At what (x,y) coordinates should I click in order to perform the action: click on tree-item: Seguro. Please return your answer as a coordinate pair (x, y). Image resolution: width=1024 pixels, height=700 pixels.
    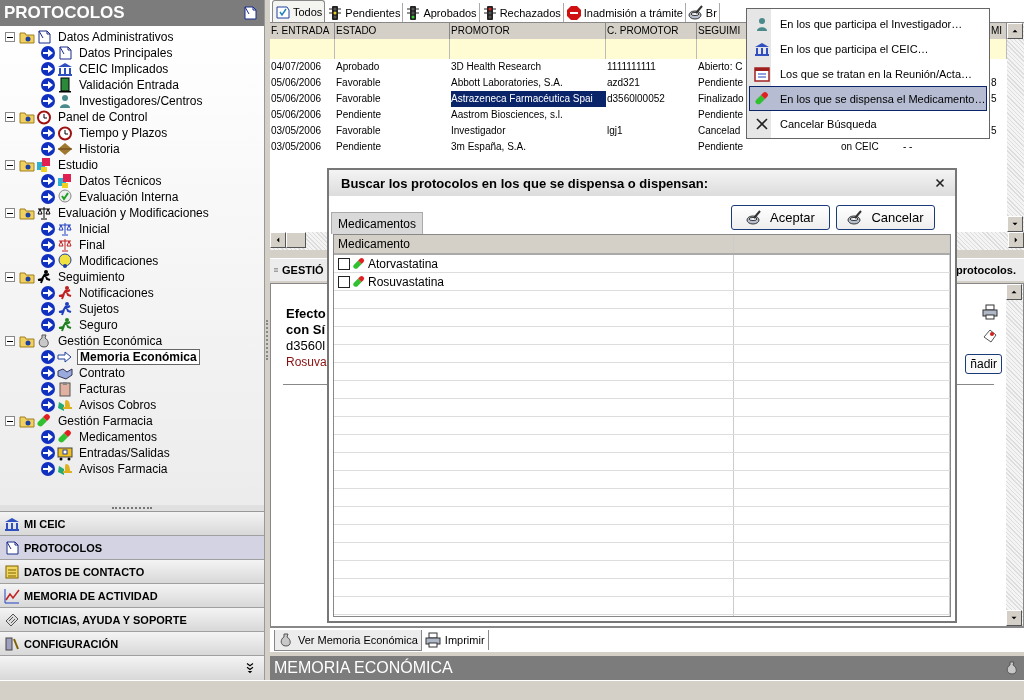
    Looking at the image, I should click on (98, 325).